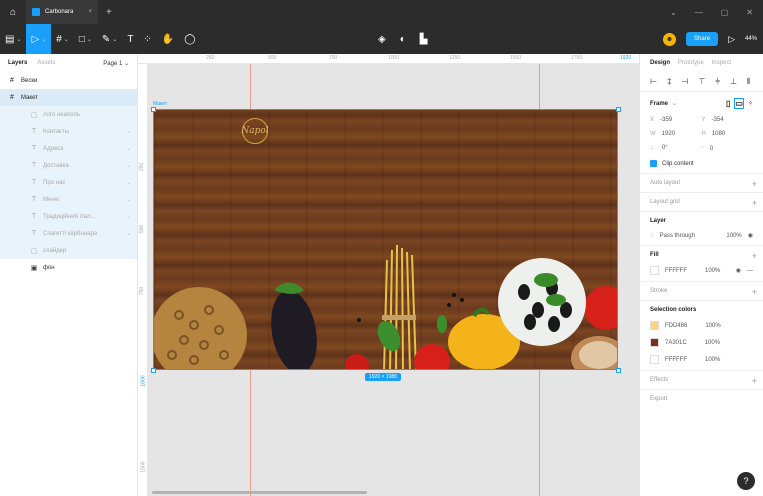  Describe the element at coordinates (68, 97) in the screenshot. I see `layer-item-selected: # Макет` at that location.